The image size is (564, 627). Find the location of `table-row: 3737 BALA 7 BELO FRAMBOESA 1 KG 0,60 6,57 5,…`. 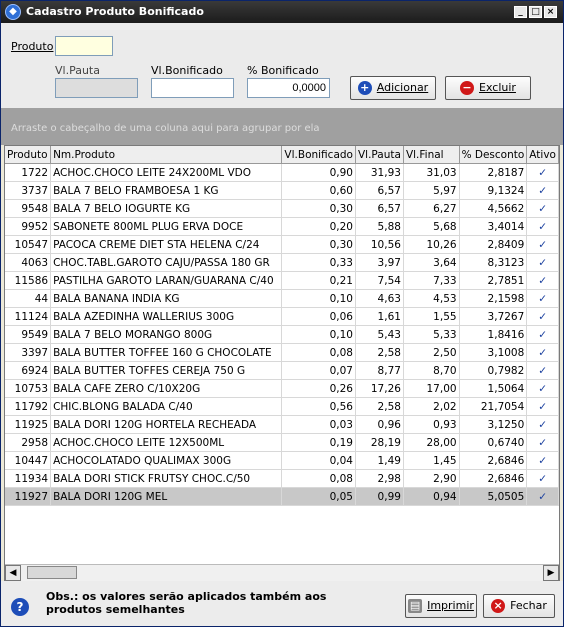

table-row: 3737 BALA 7 BELO FRAMBOESA 1 KG 0,60 6,57 5,… is located at coordinates (282, 190).